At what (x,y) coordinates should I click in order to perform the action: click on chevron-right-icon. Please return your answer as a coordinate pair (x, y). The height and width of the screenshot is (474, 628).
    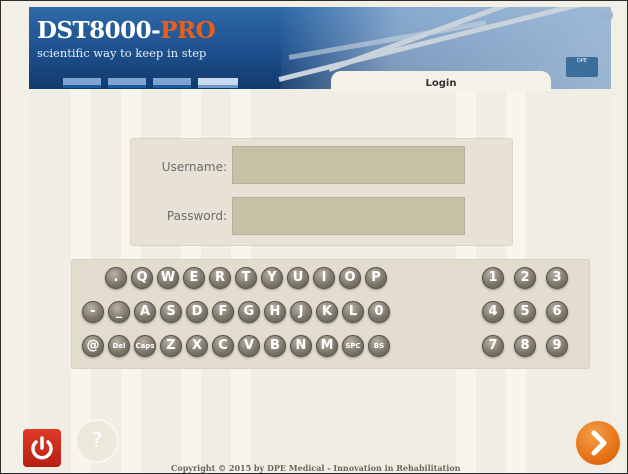
    Looking at the image, I should click on (599, 443).